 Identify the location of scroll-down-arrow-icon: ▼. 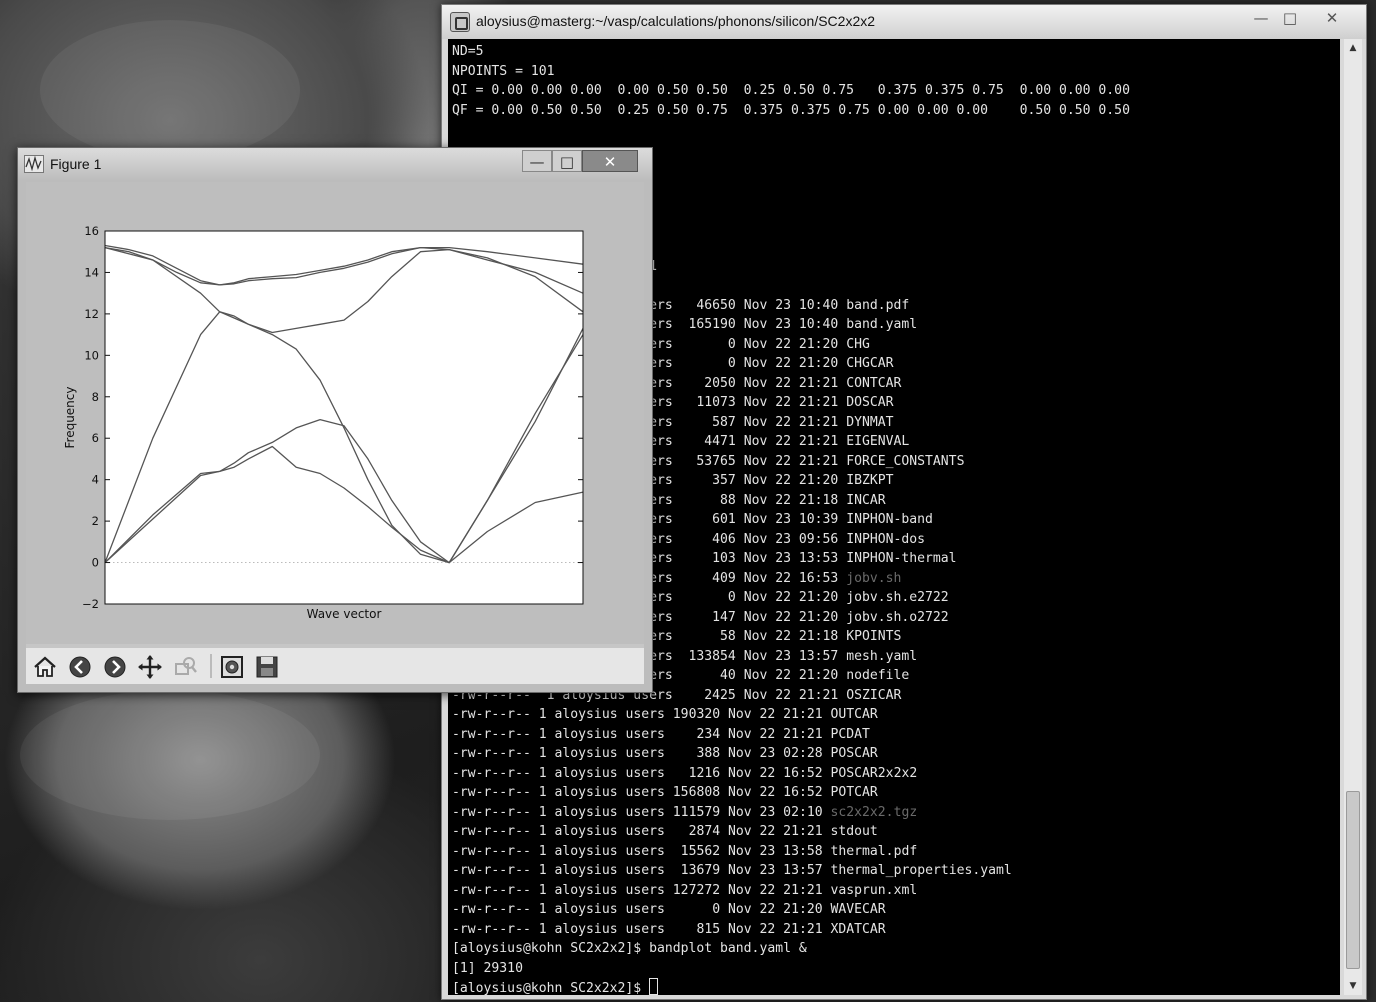
(1353, 986).